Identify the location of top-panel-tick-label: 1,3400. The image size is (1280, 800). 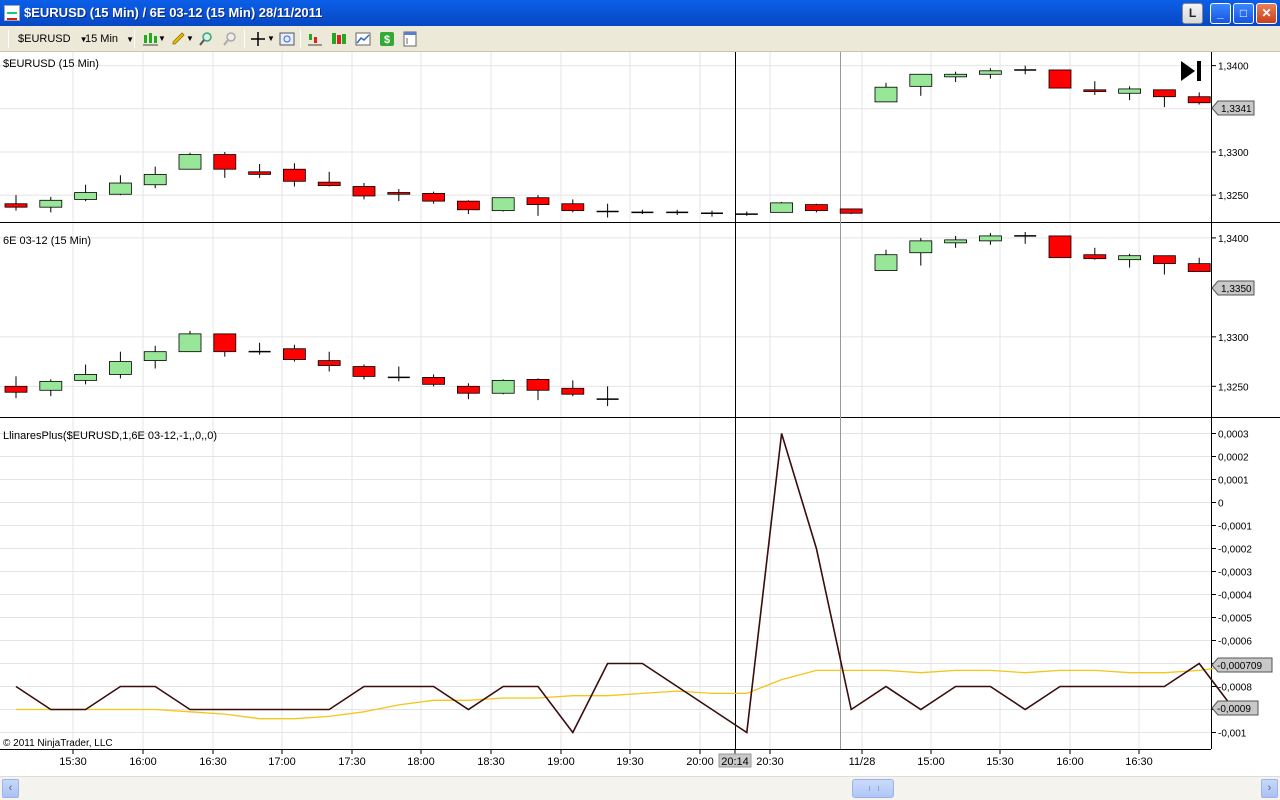
(1233, 67).